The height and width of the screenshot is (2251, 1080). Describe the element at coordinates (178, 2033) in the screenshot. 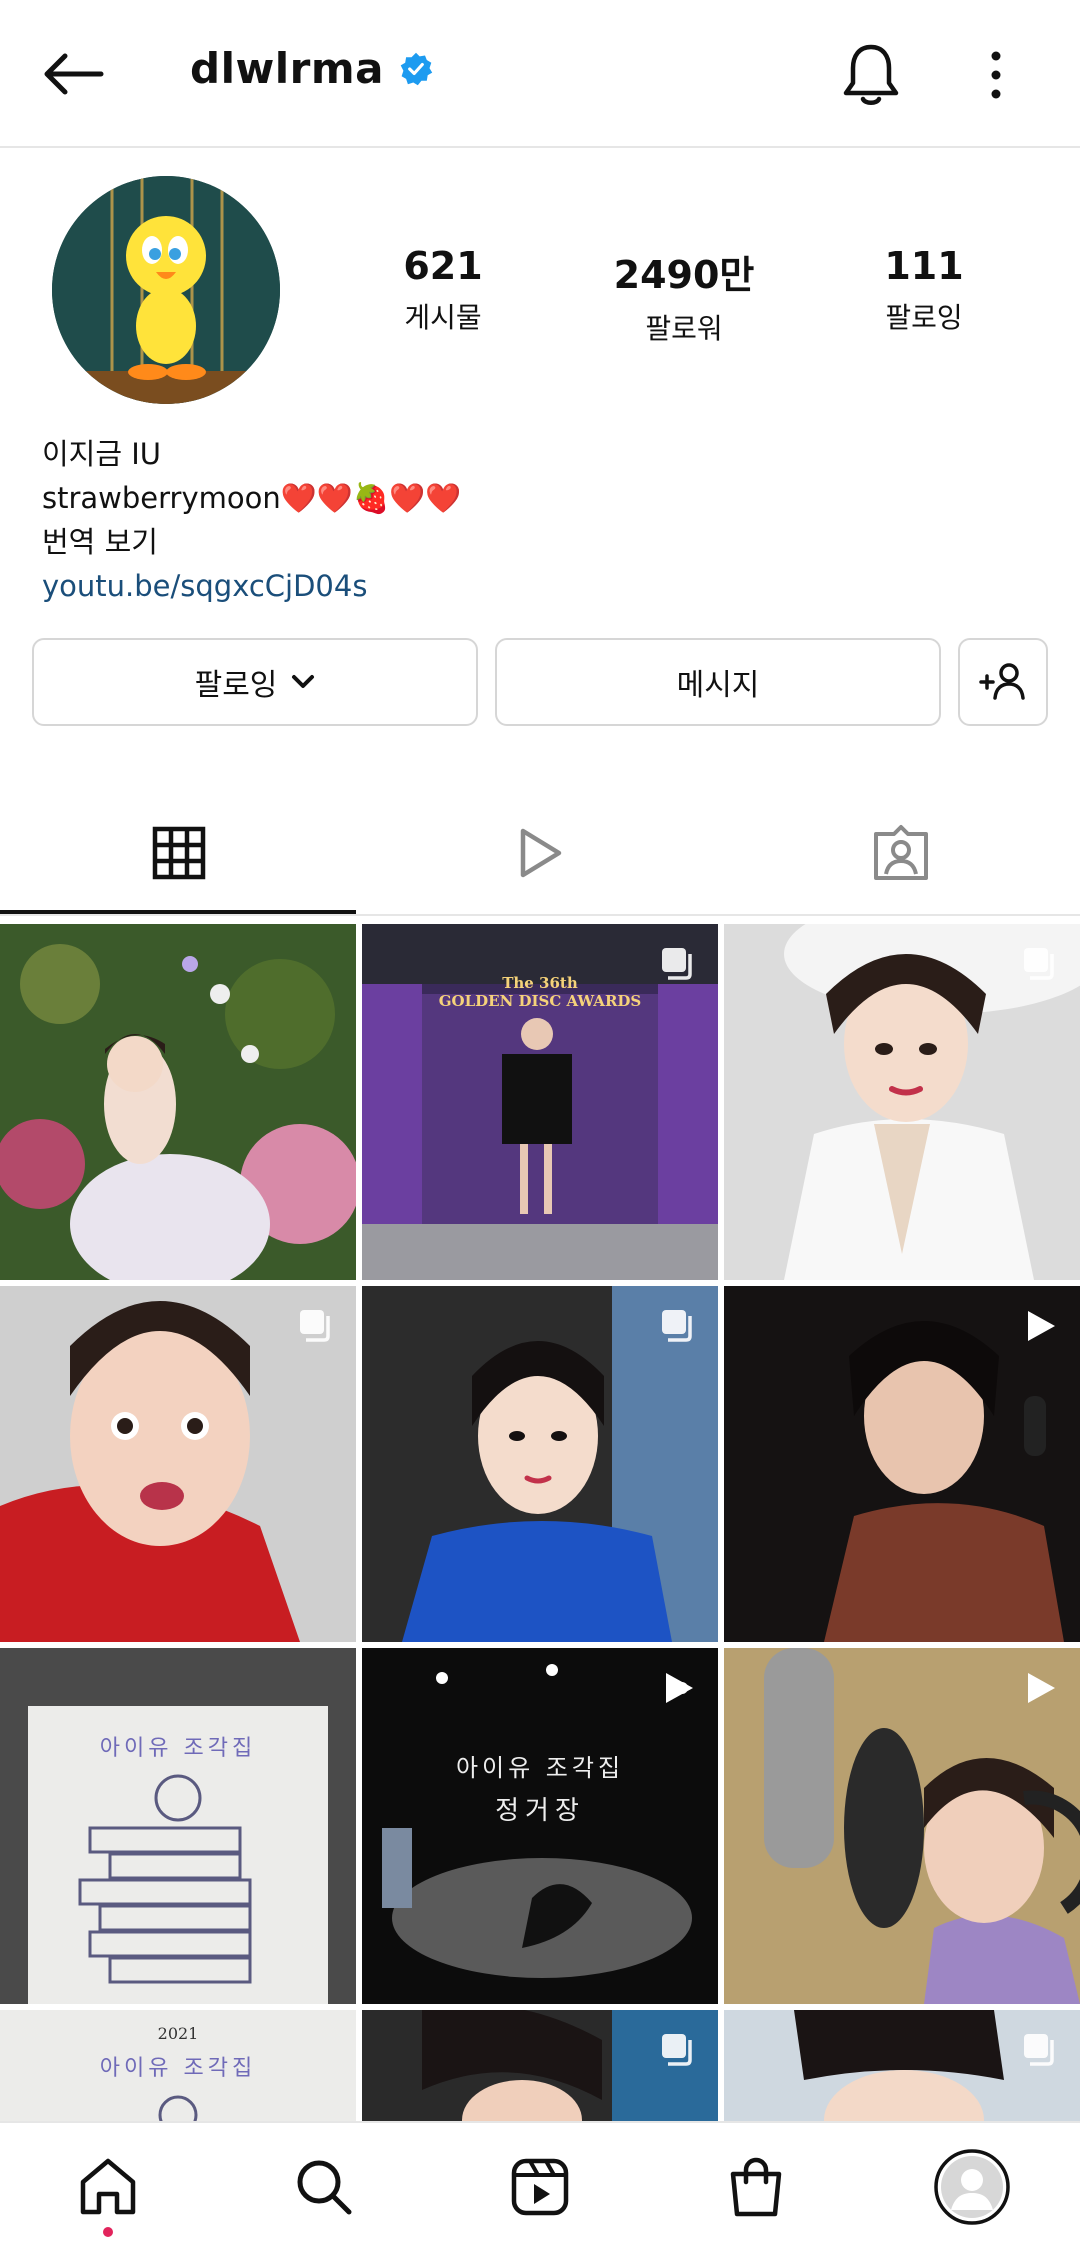

I see `post-10-caption: 2021` at that location.